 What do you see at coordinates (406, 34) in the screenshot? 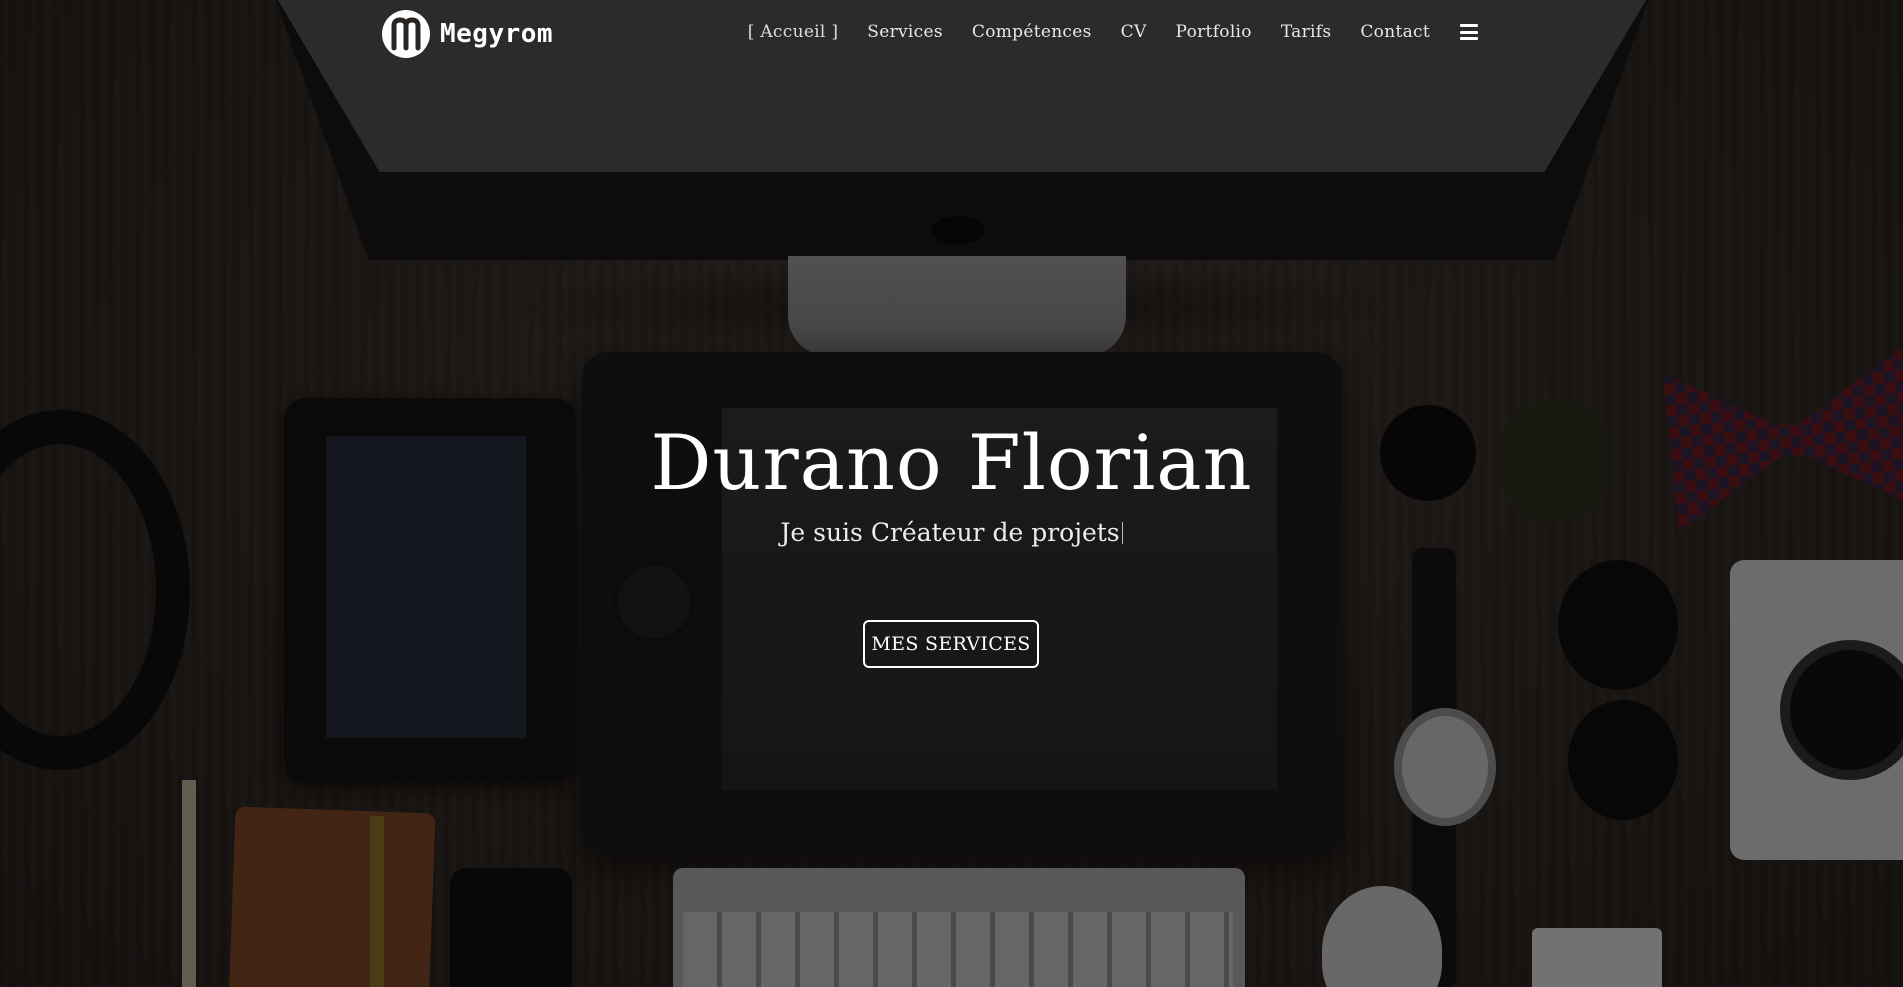
I see `brand-logo-icon` at bounding box center [406, 34].